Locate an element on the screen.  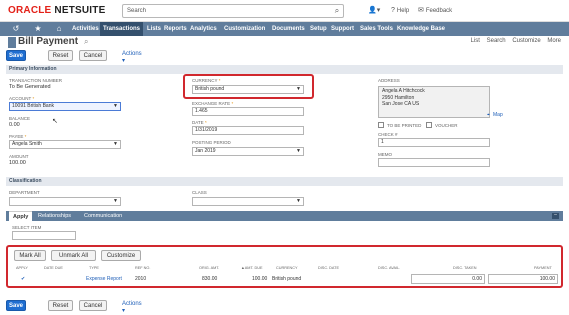
address-line: San Jose CA US is located at coordinates (401, 104).